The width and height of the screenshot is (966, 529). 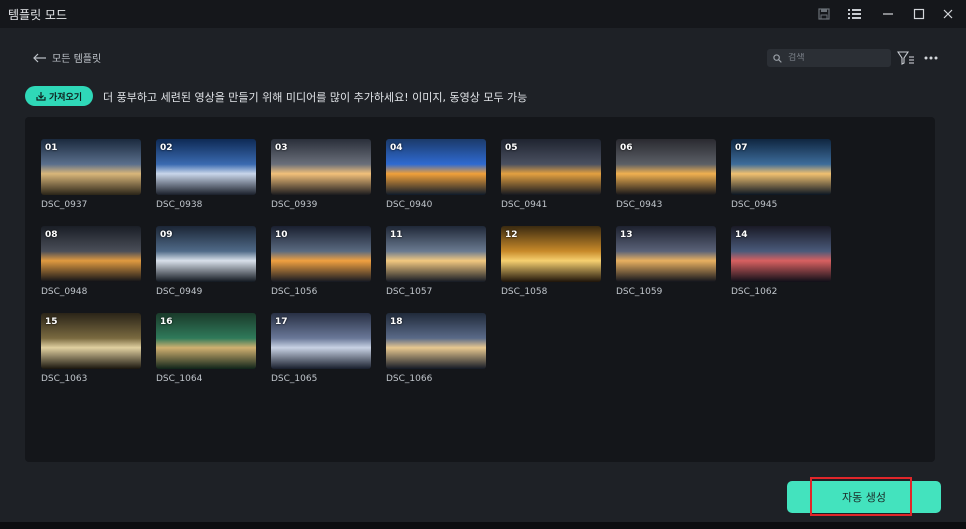 I want to click on media-image: 02, so click(x=206, y=167).